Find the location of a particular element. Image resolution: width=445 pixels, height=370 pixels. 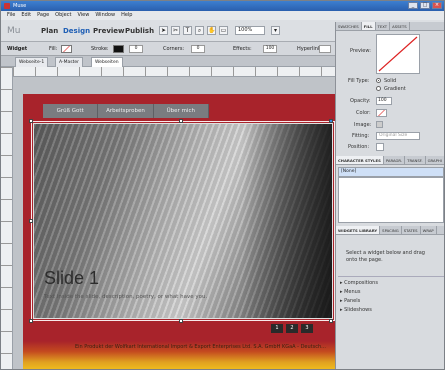

minimize-button: _ is located at coordinates (413, 5).